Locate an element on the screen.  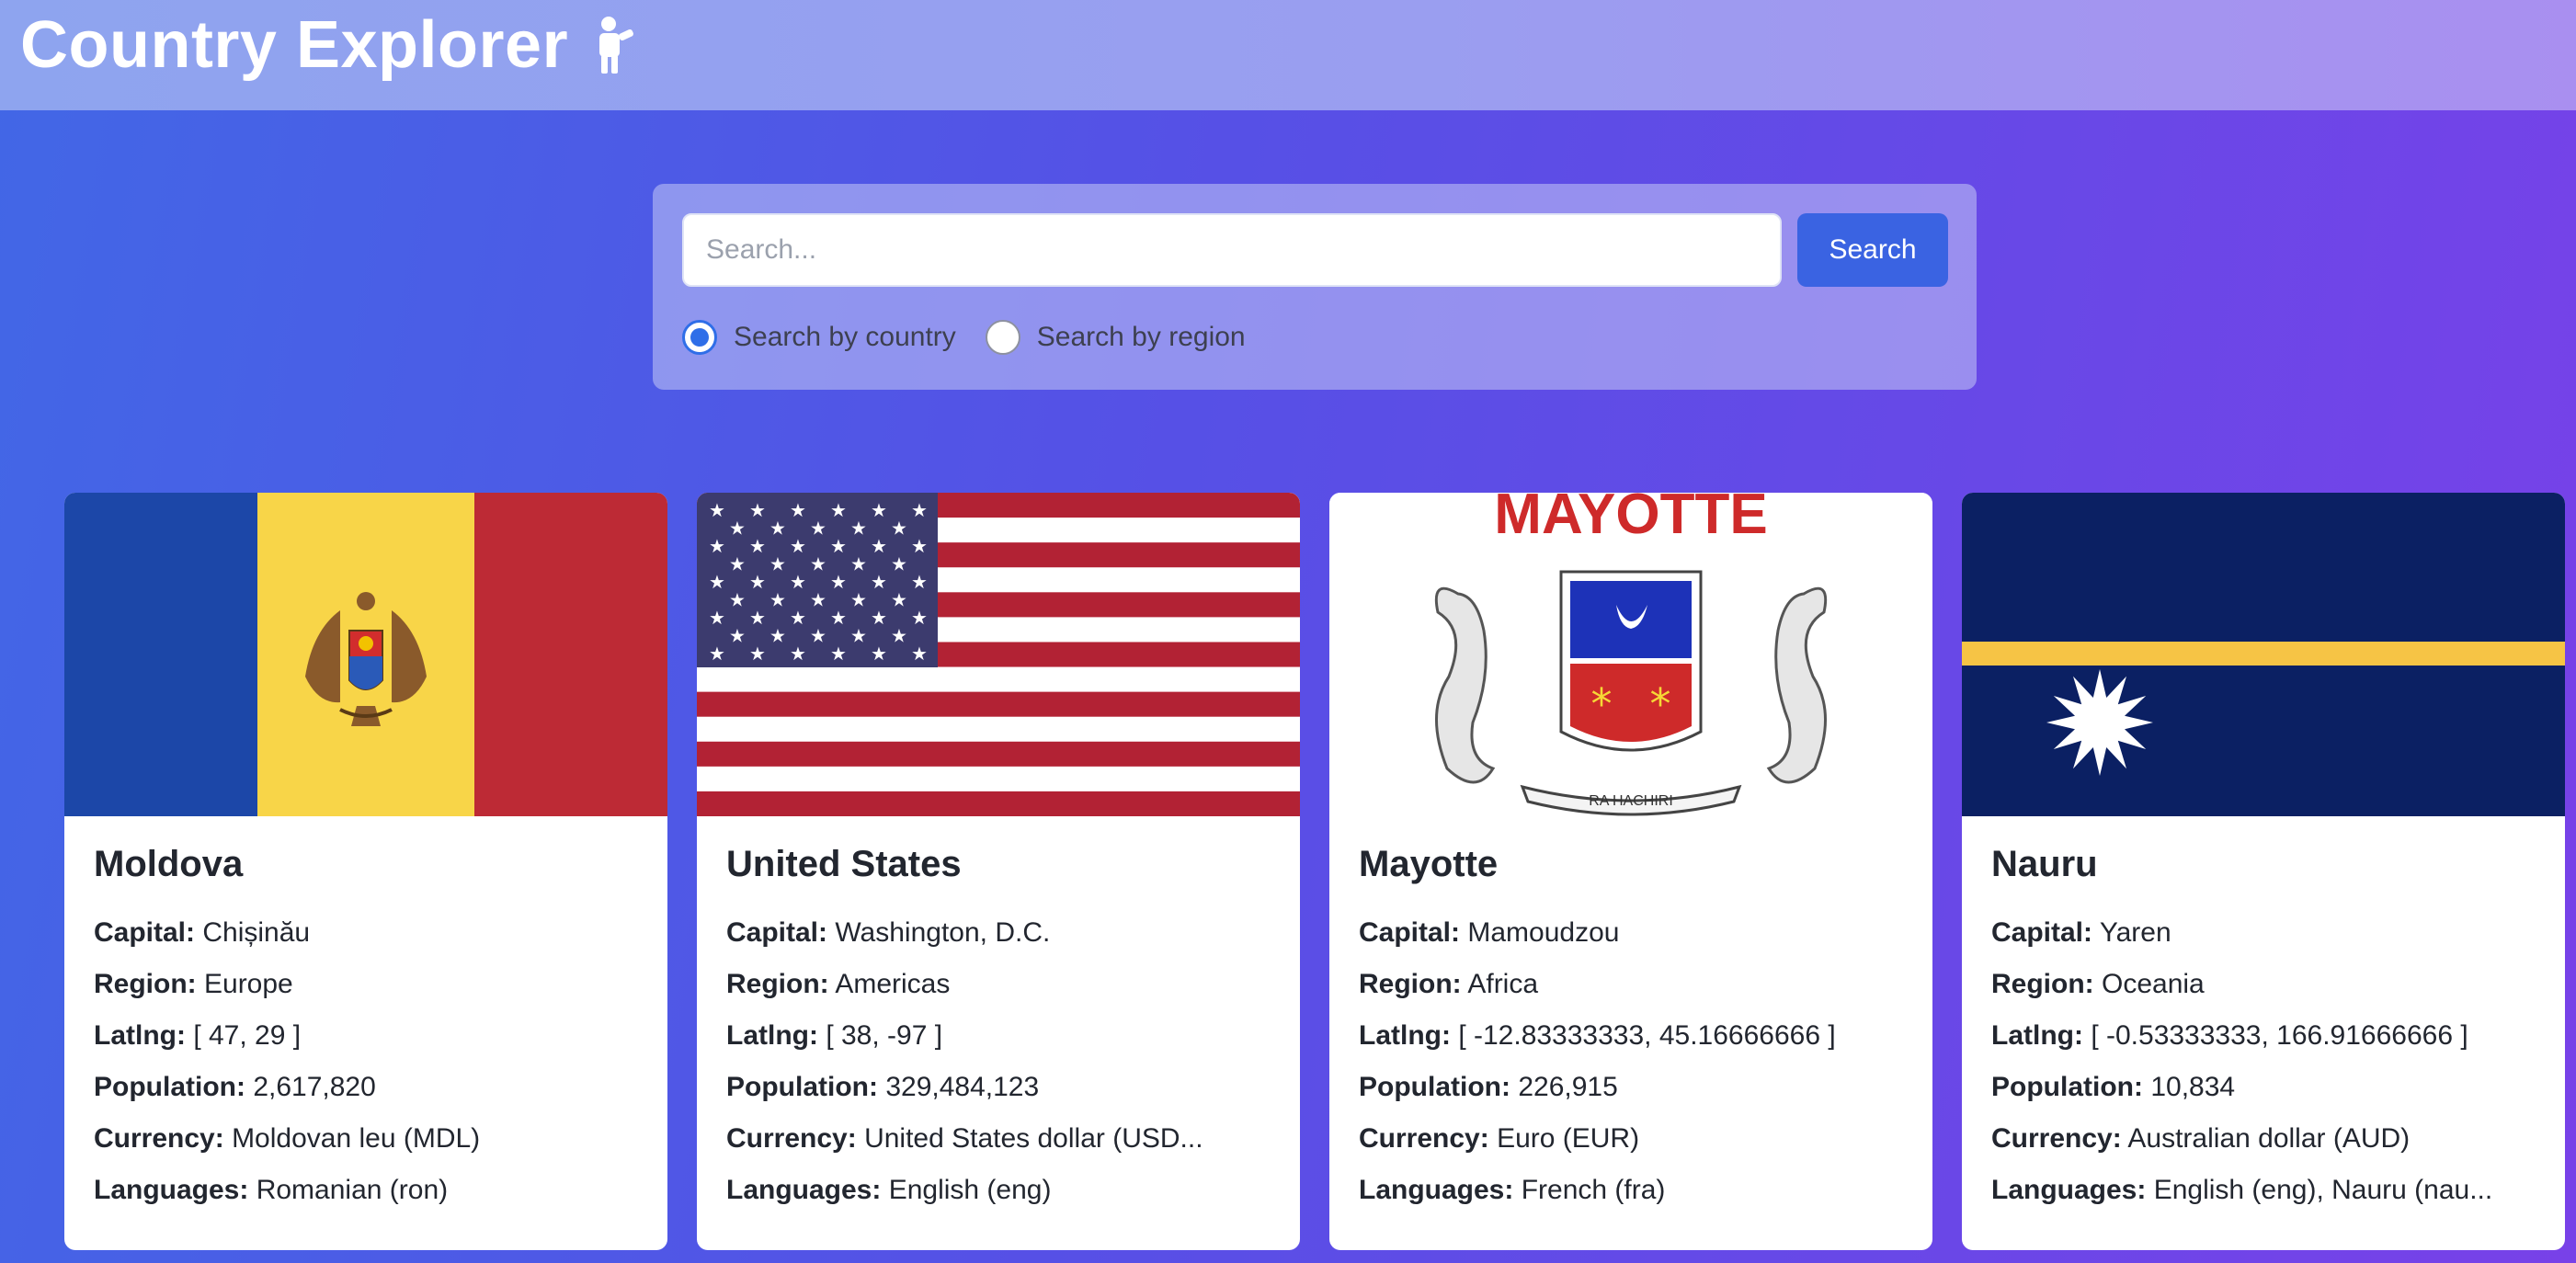
explorer-person-icon is located at coordinates (616, 45).